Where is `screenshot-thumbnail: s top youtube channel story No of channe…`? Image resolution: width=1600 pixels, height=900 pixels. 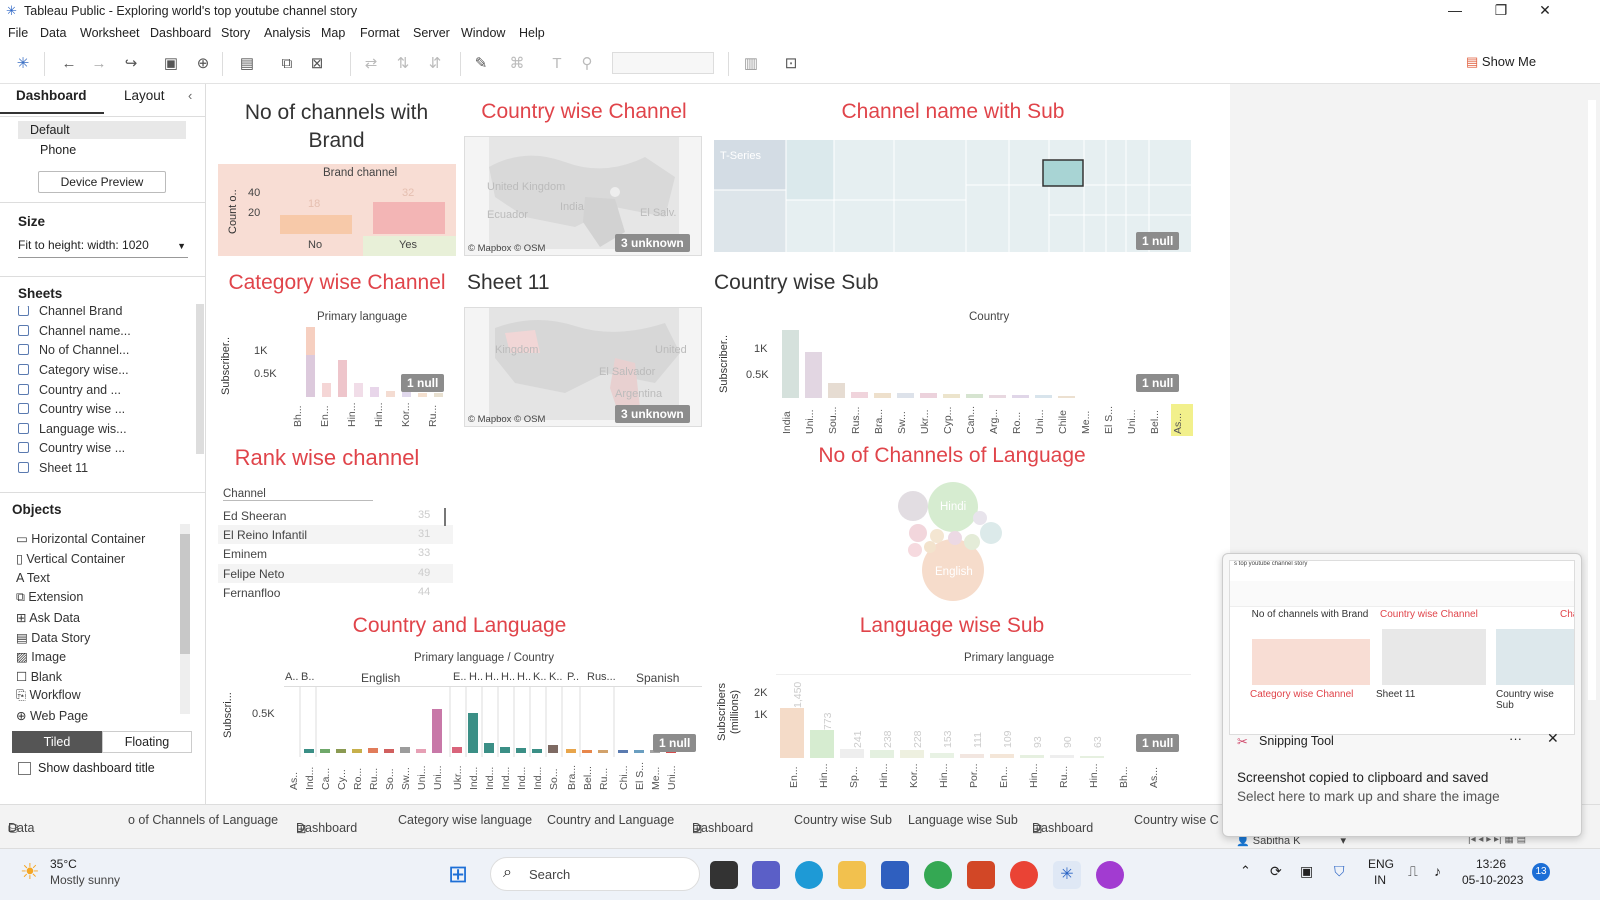
screenshot-thumbnail: s top youtube channel story No of channe… is located at coordinates (1402, 647).